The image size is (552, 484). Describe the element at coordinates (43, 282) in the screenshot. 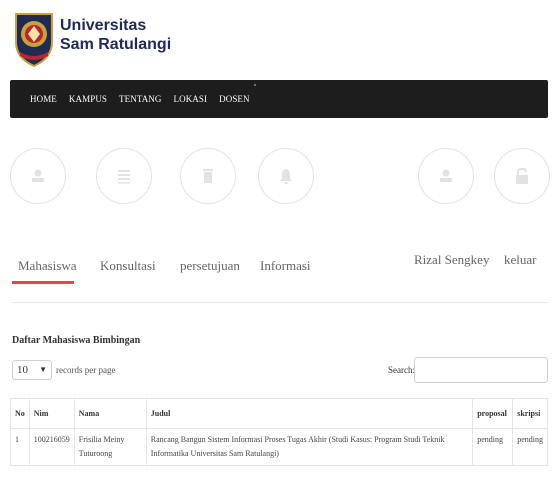

I see `active-tab-indicator` at that location.